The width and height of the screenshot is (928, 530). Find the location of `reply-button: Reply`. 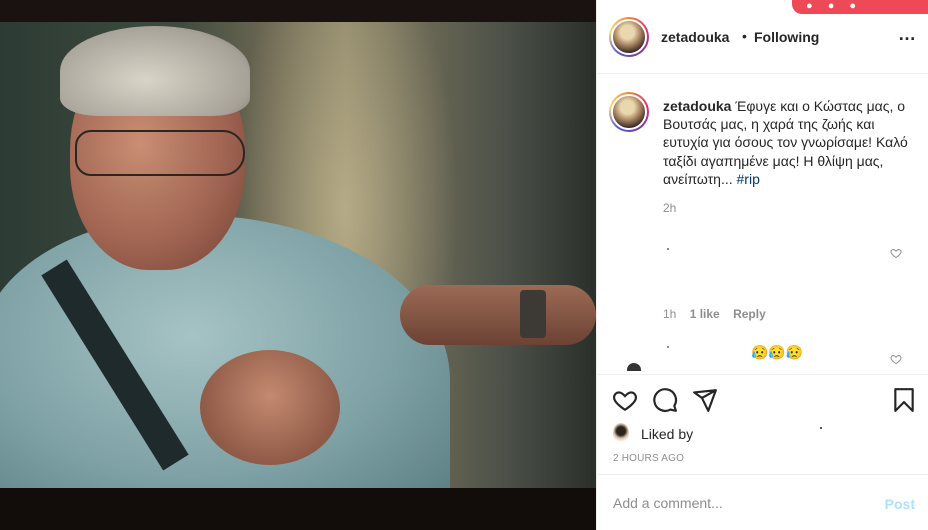

reply-button: Reply is located at coordinates (749, 314).